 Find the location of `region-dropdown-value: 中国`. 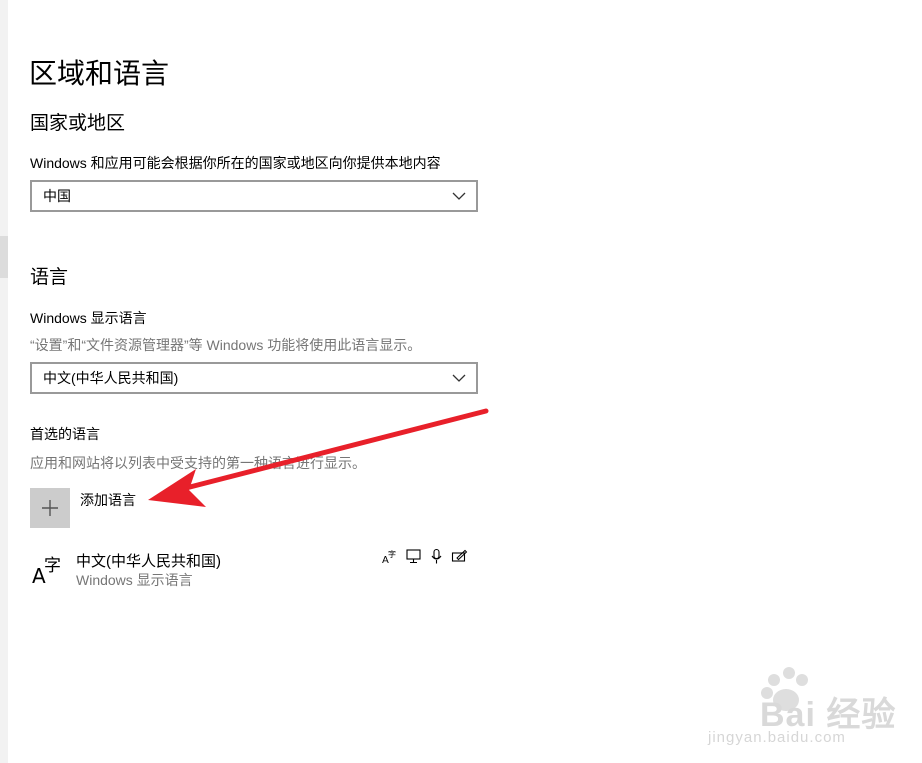

region-dropdown-value: 中国 is located at coordinates (57, 196).